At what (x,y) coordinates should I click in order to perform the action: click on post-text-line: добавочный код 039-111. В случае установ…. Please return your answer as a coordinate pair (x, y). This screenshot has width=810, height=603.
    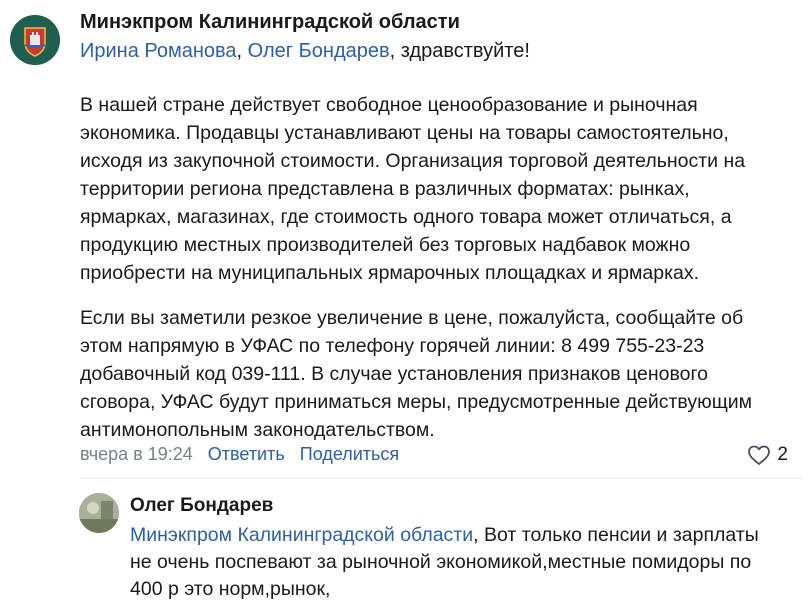
    Looking at the image, I should click on (394, 374).